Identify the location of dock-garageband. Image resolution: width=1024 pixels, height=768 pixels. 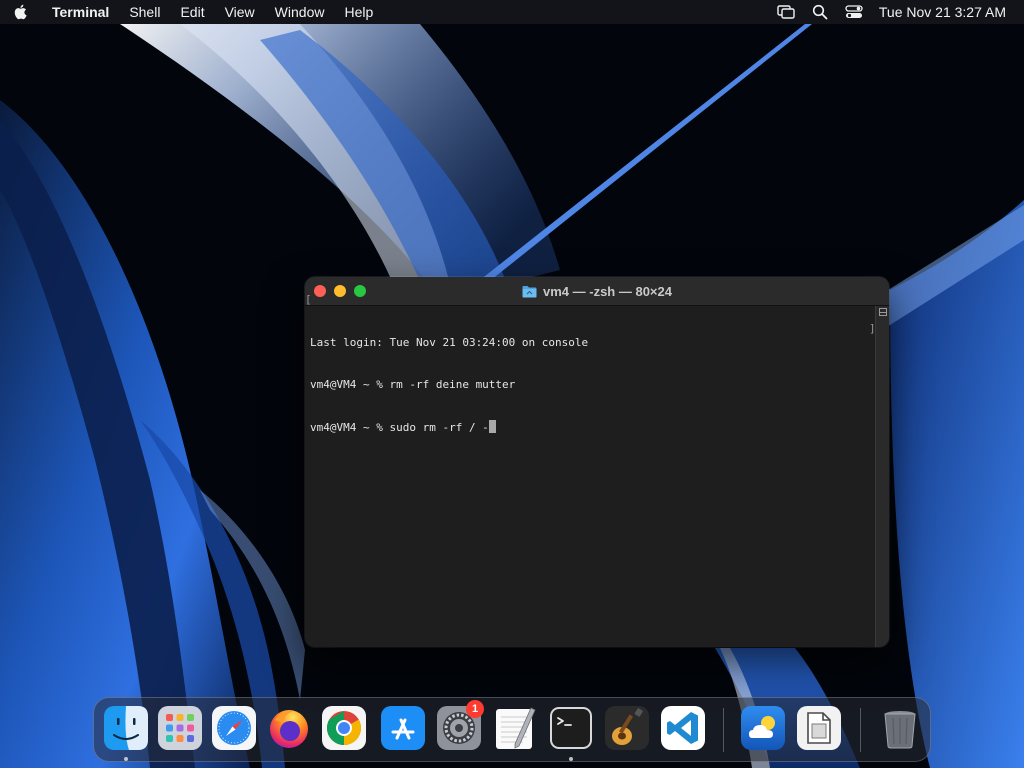
(627, 728).